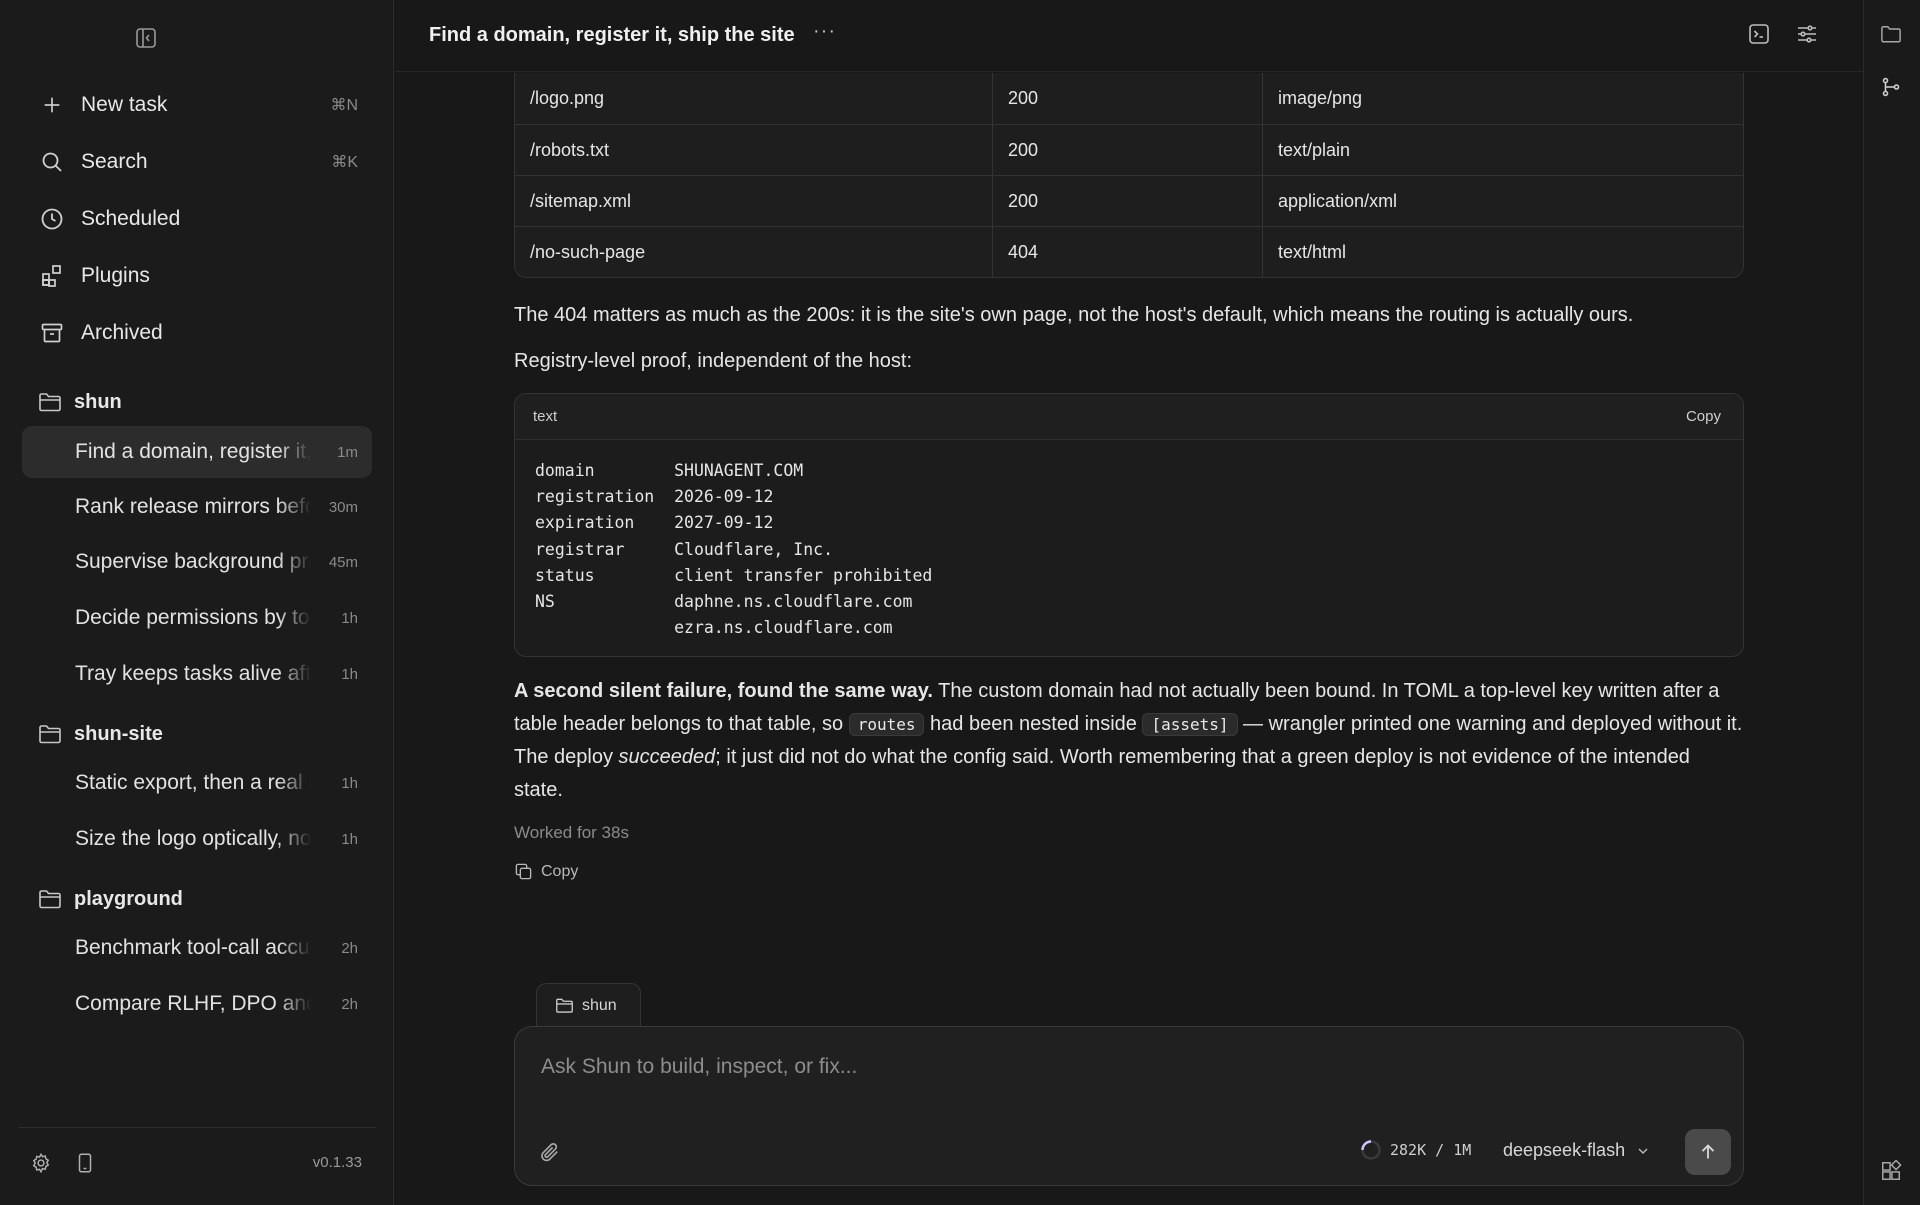  What do you see at coordinates (198, 162) in the screenshot?
I see `search-button: Search ⌘K` at bounding box center [198, 162].